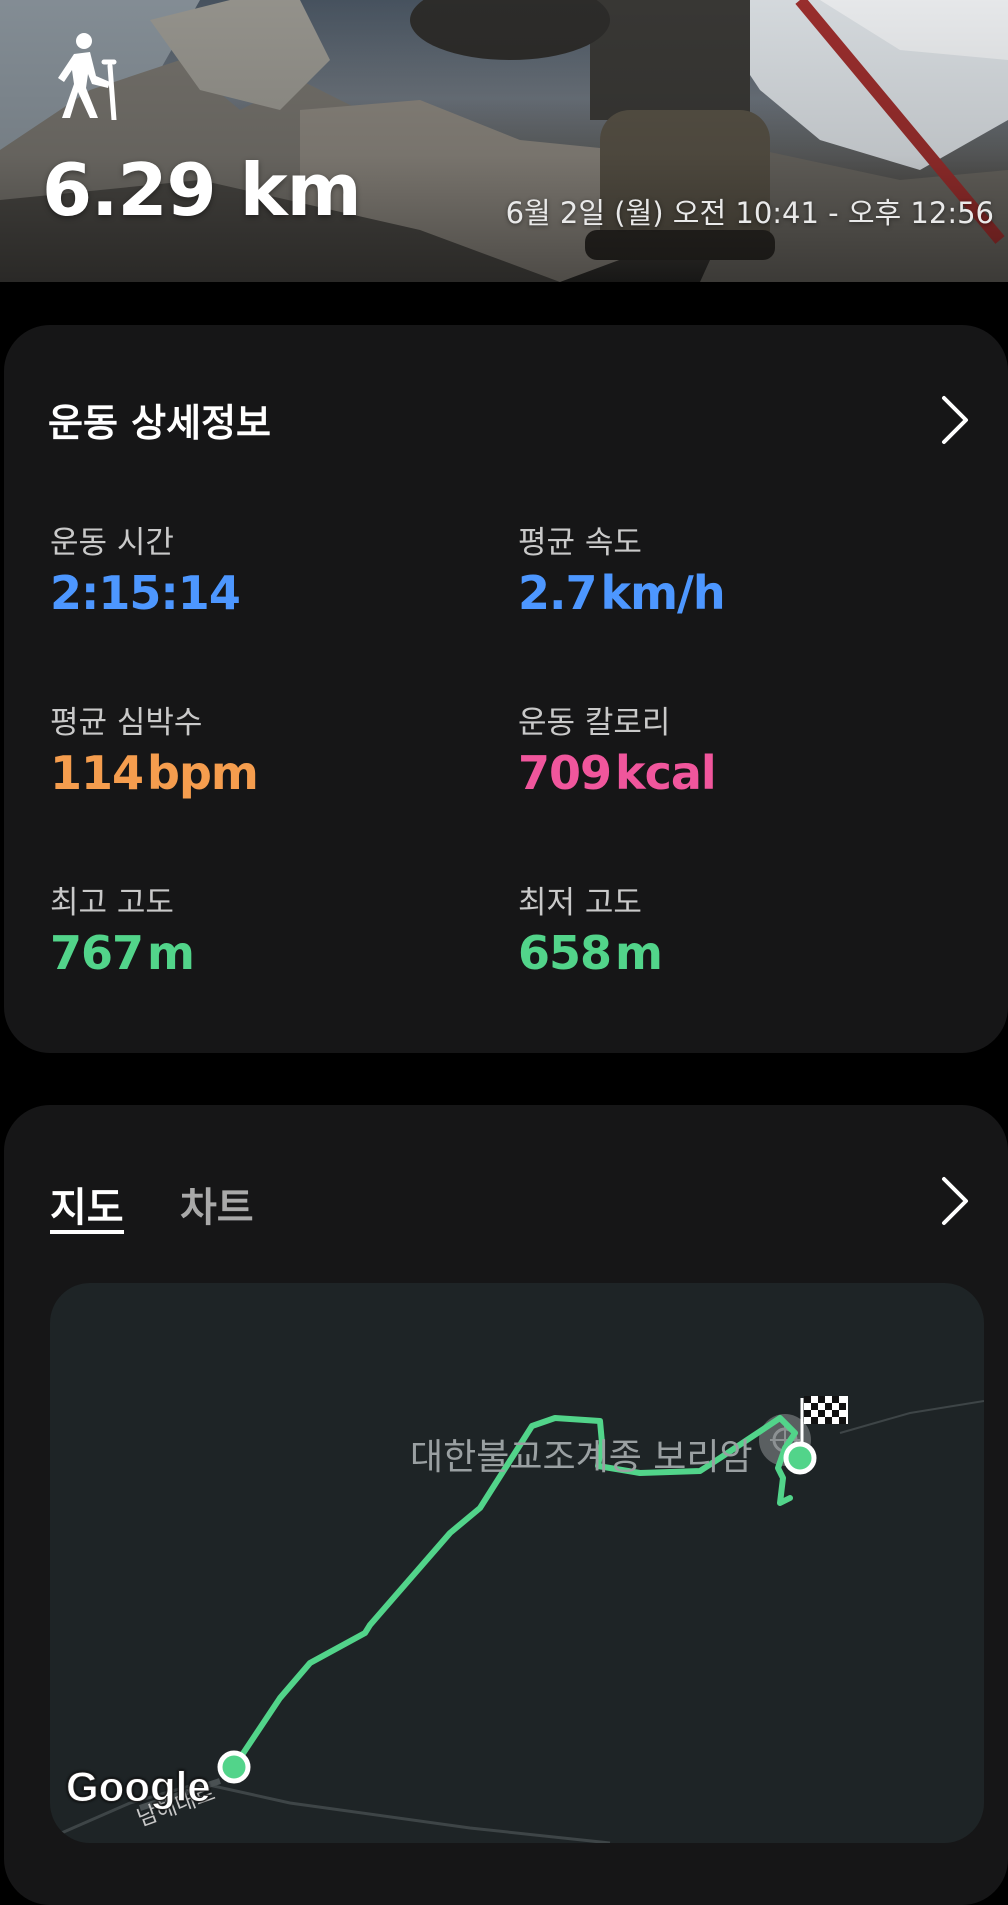 The image size is (1008, 1905). Describe the element at coordinates (202, 190) in the screenshot. I see `total-distance: 6.29 km` at that location.